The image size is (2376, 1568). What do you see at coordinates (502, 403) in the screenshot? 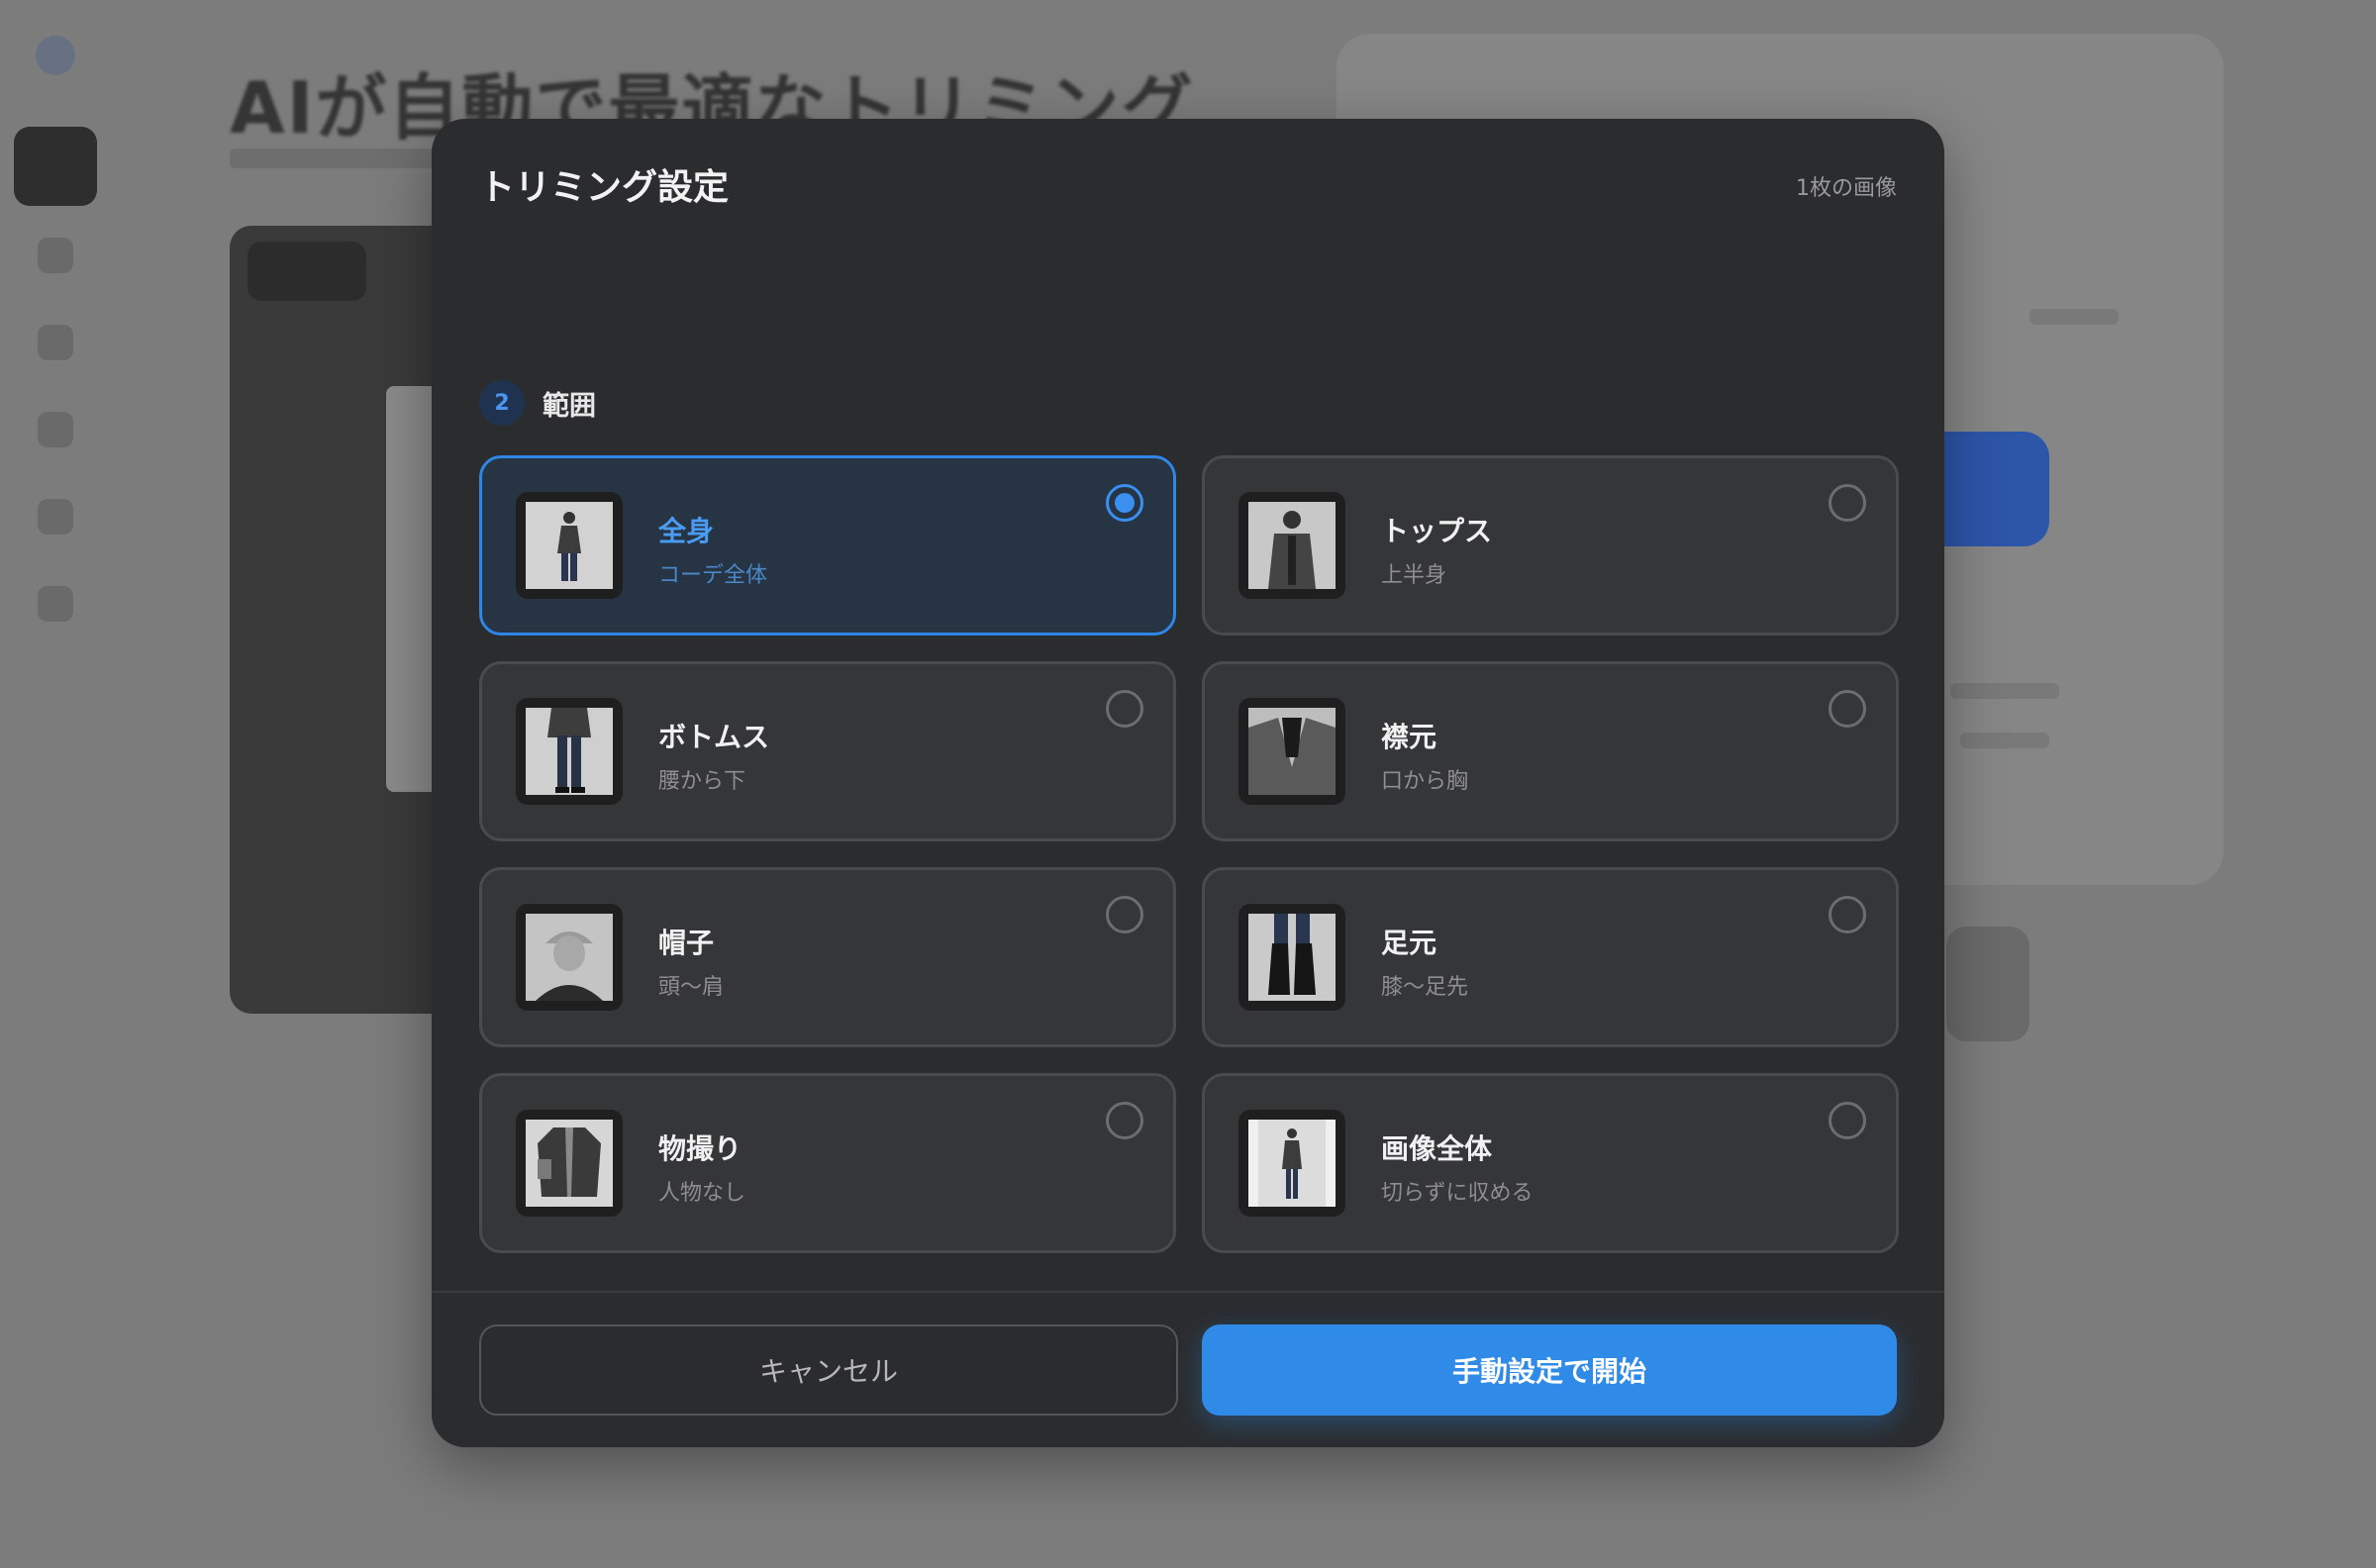
I see `section-number-badge: 2` at bounding box center [502, 403].